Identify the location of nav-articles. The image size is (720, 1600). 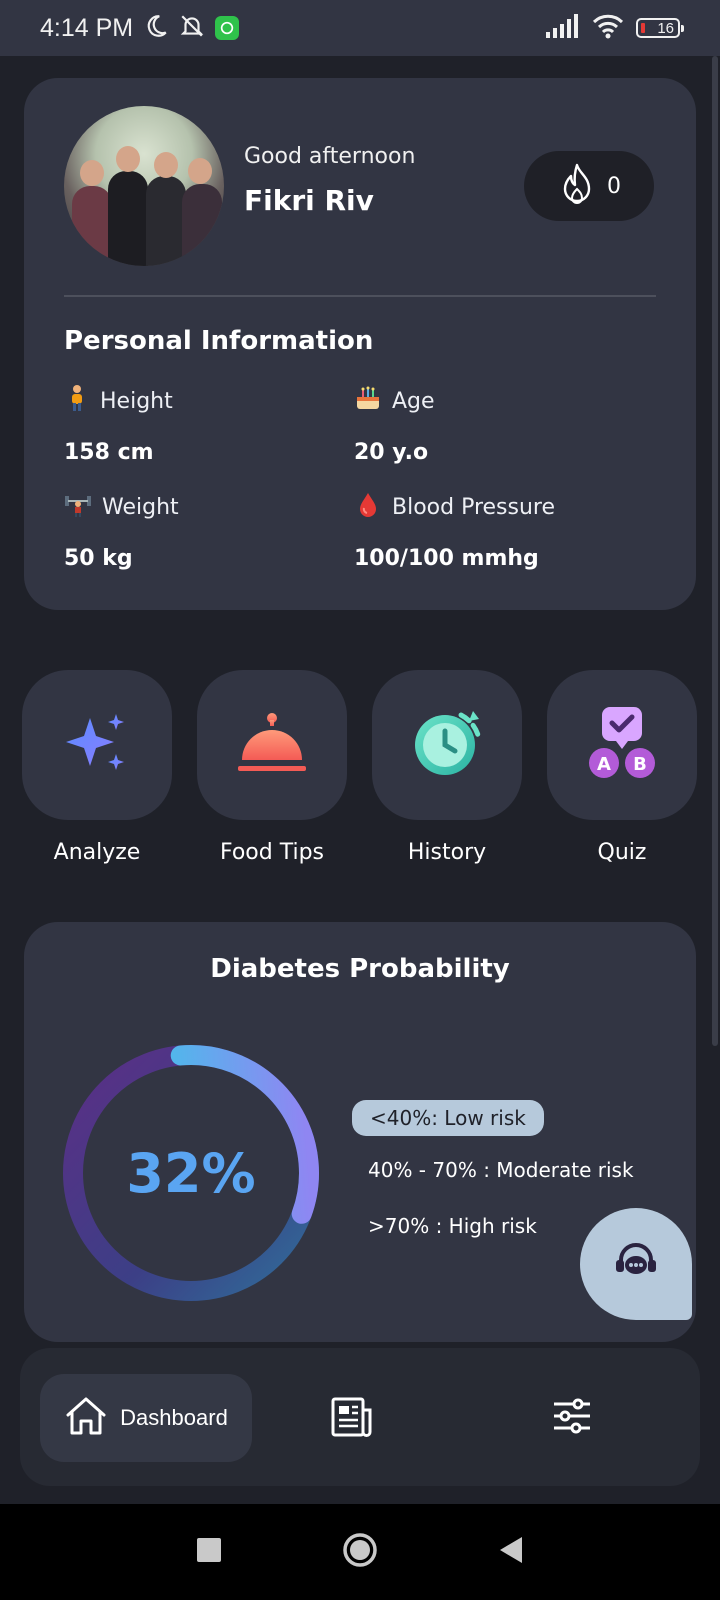
(352, 1419).